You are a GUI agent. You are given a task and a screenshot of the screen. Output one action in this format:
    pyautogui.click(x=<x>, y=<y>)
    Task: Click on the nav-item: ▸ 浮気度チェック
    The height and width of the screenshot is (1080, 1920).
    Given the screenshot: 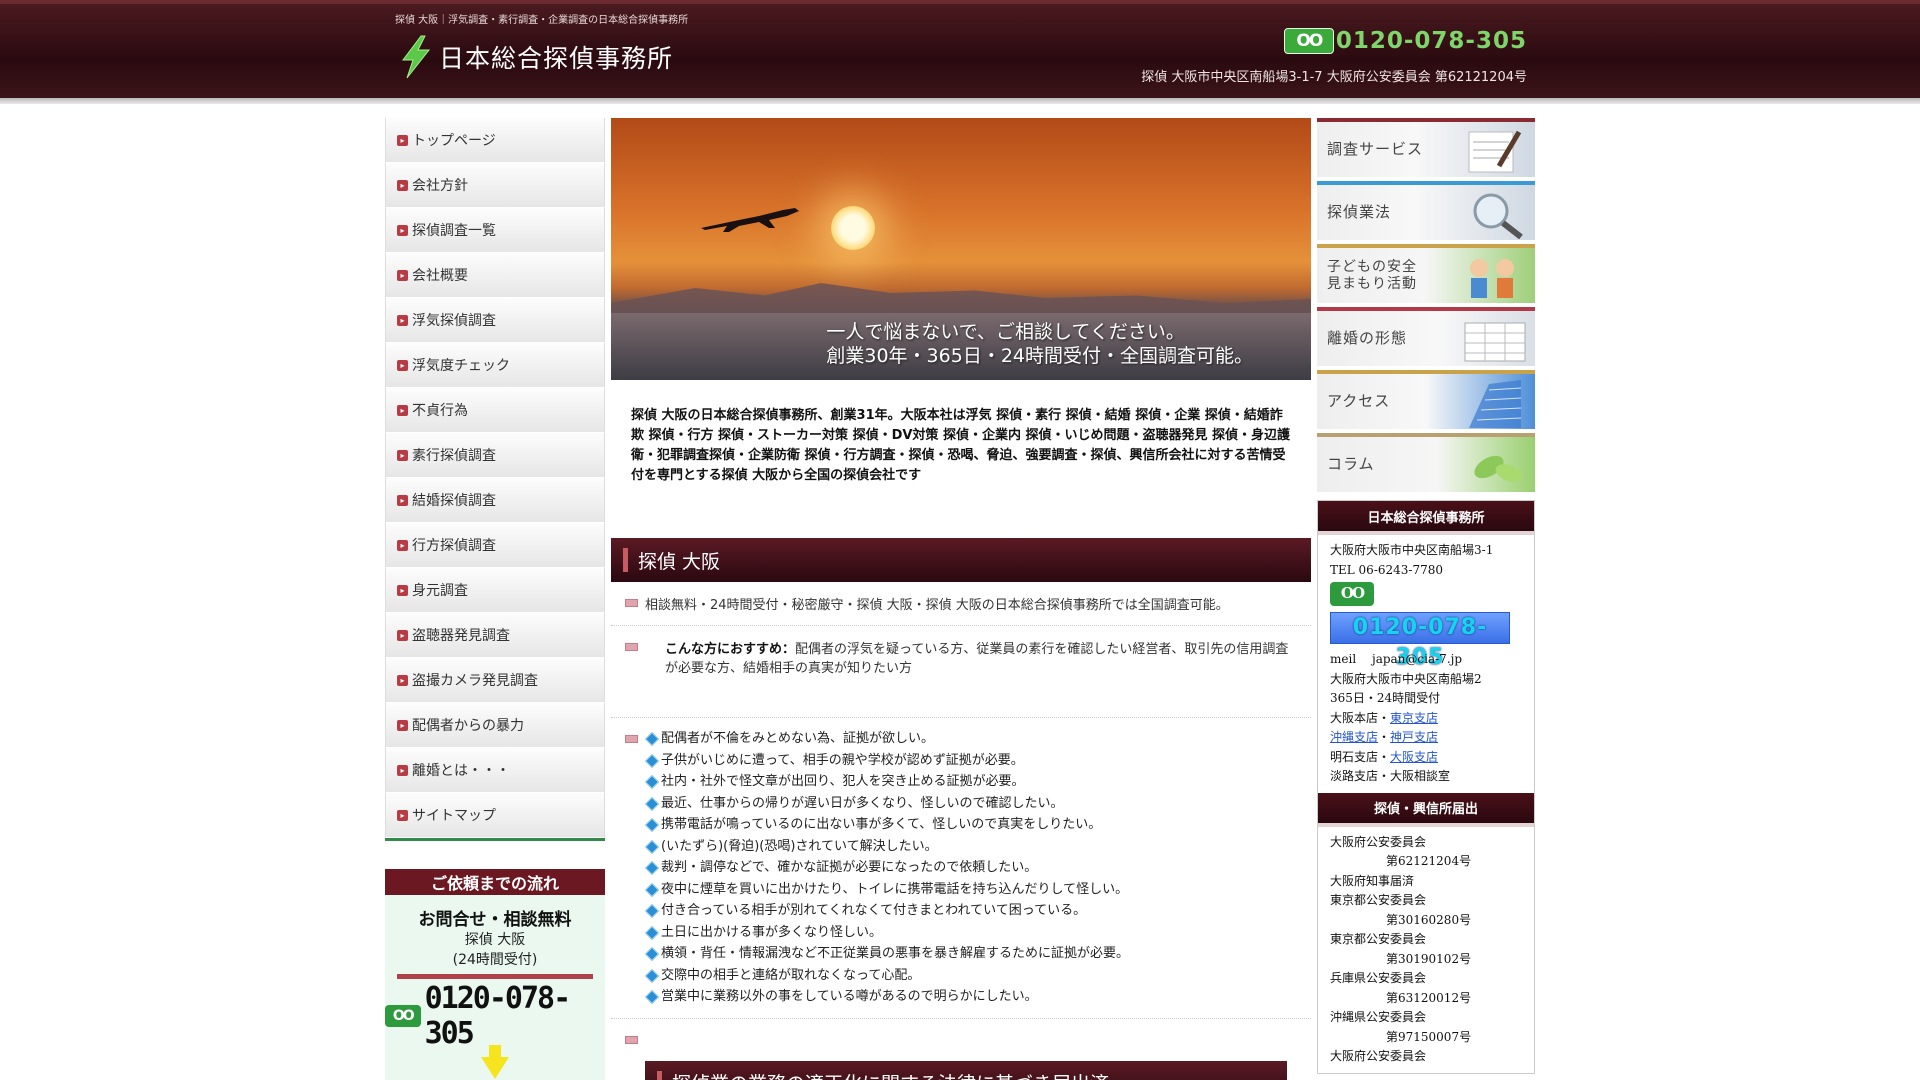 What is the action you would take?
    pyautogui.click(x=495, y=365)
    